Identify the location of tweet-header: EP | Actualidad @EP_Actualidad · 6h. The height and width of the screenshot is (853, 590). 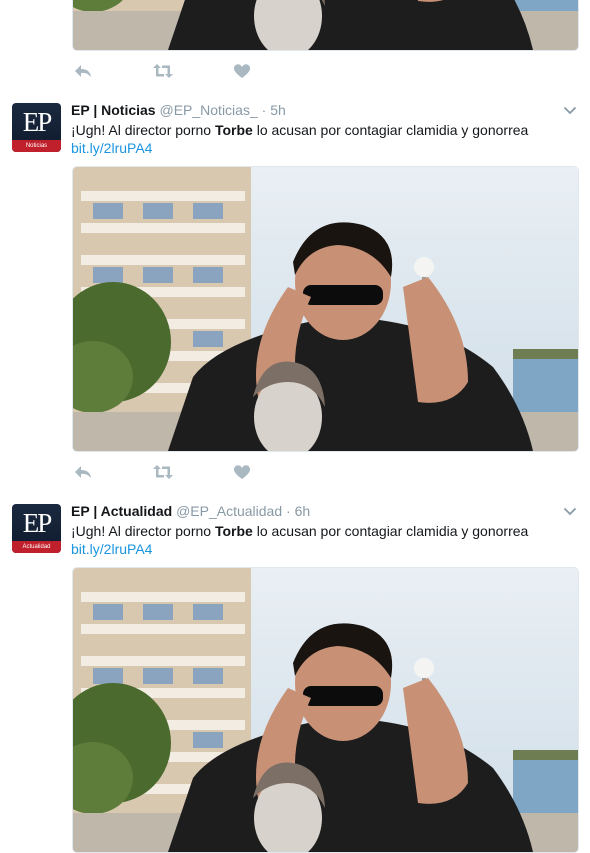
(190, 511).